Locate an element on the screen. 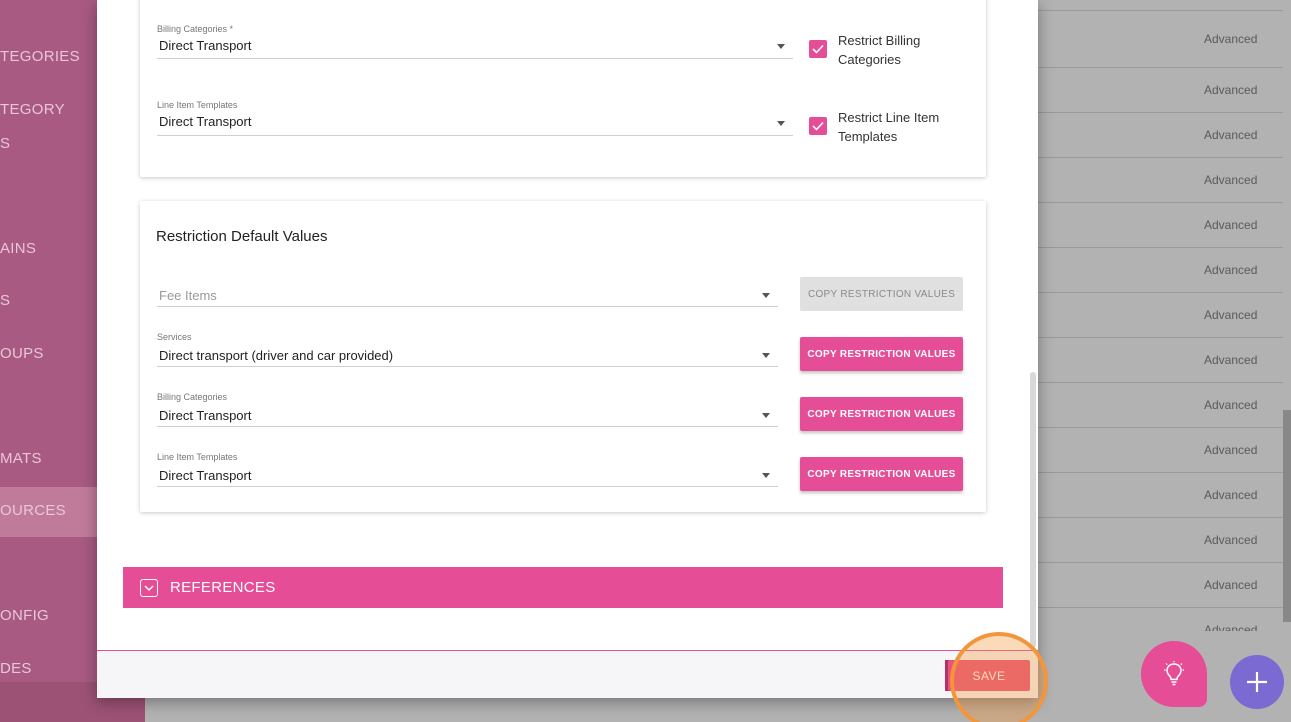  sidebar-item: ONFIG is located at coordinates (24, 615).